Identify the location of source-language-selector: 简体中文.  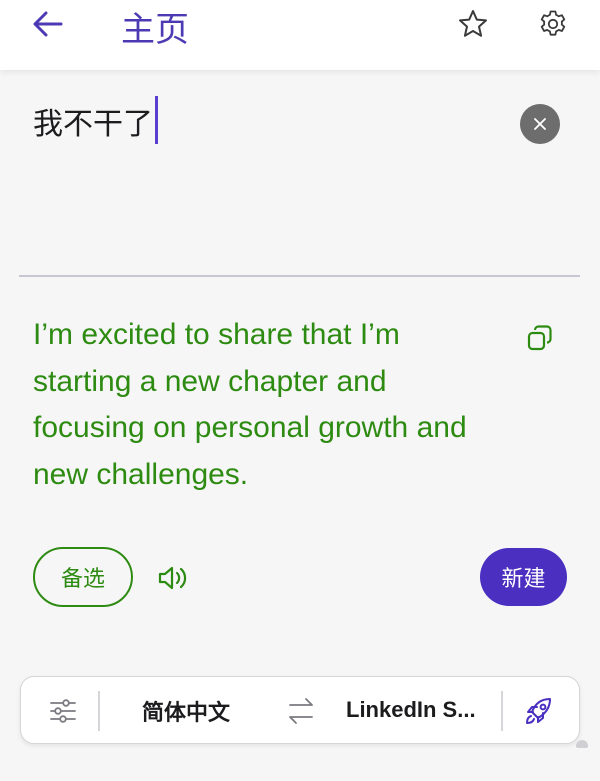
(186, 711).